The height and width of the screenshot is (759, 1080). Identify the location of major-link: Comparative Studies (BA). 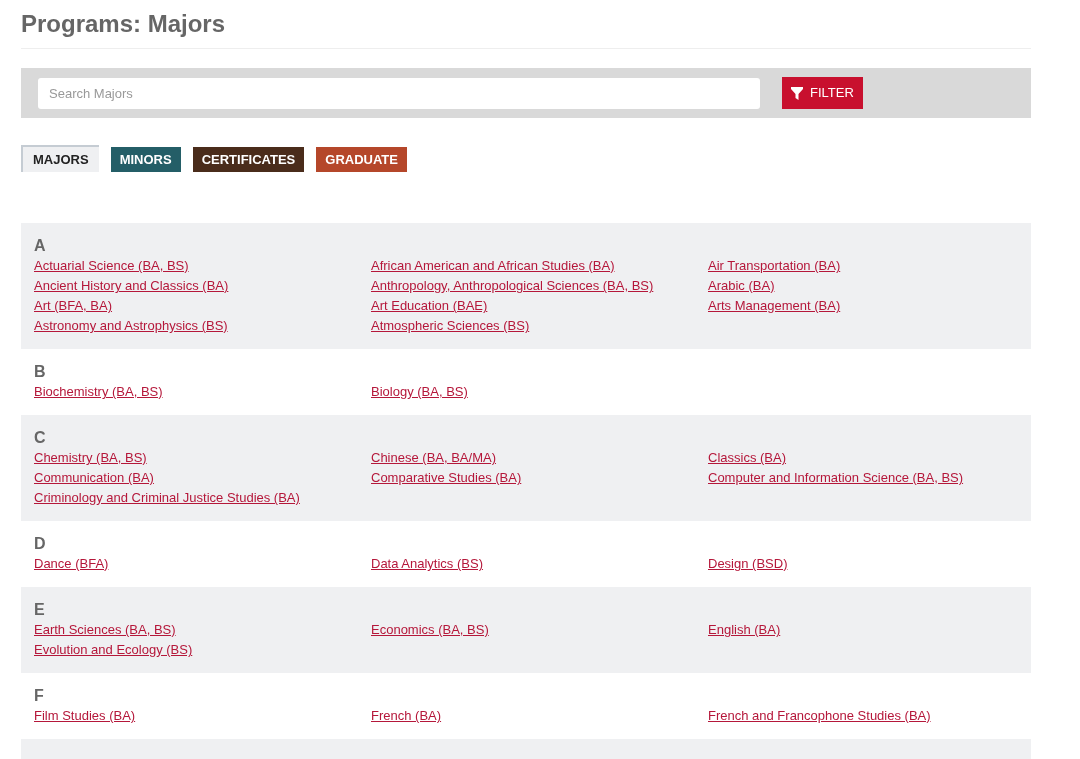
(446, 478).